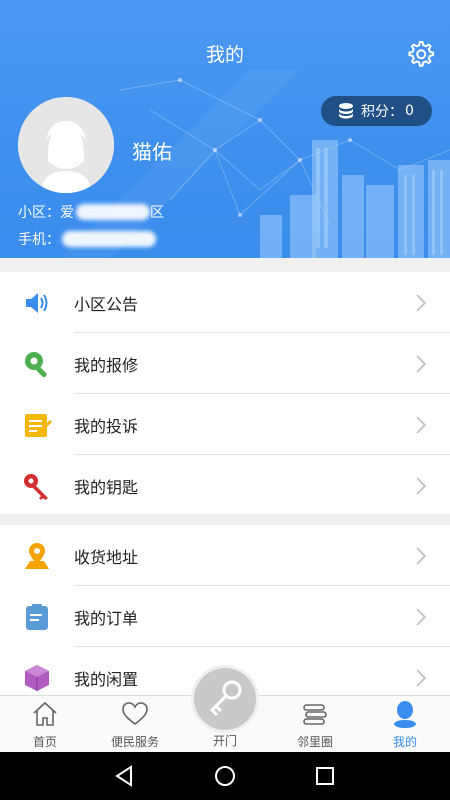 This screenshot has height=800, width=450. I want to click on page-title: 我的, so click(224, 55).